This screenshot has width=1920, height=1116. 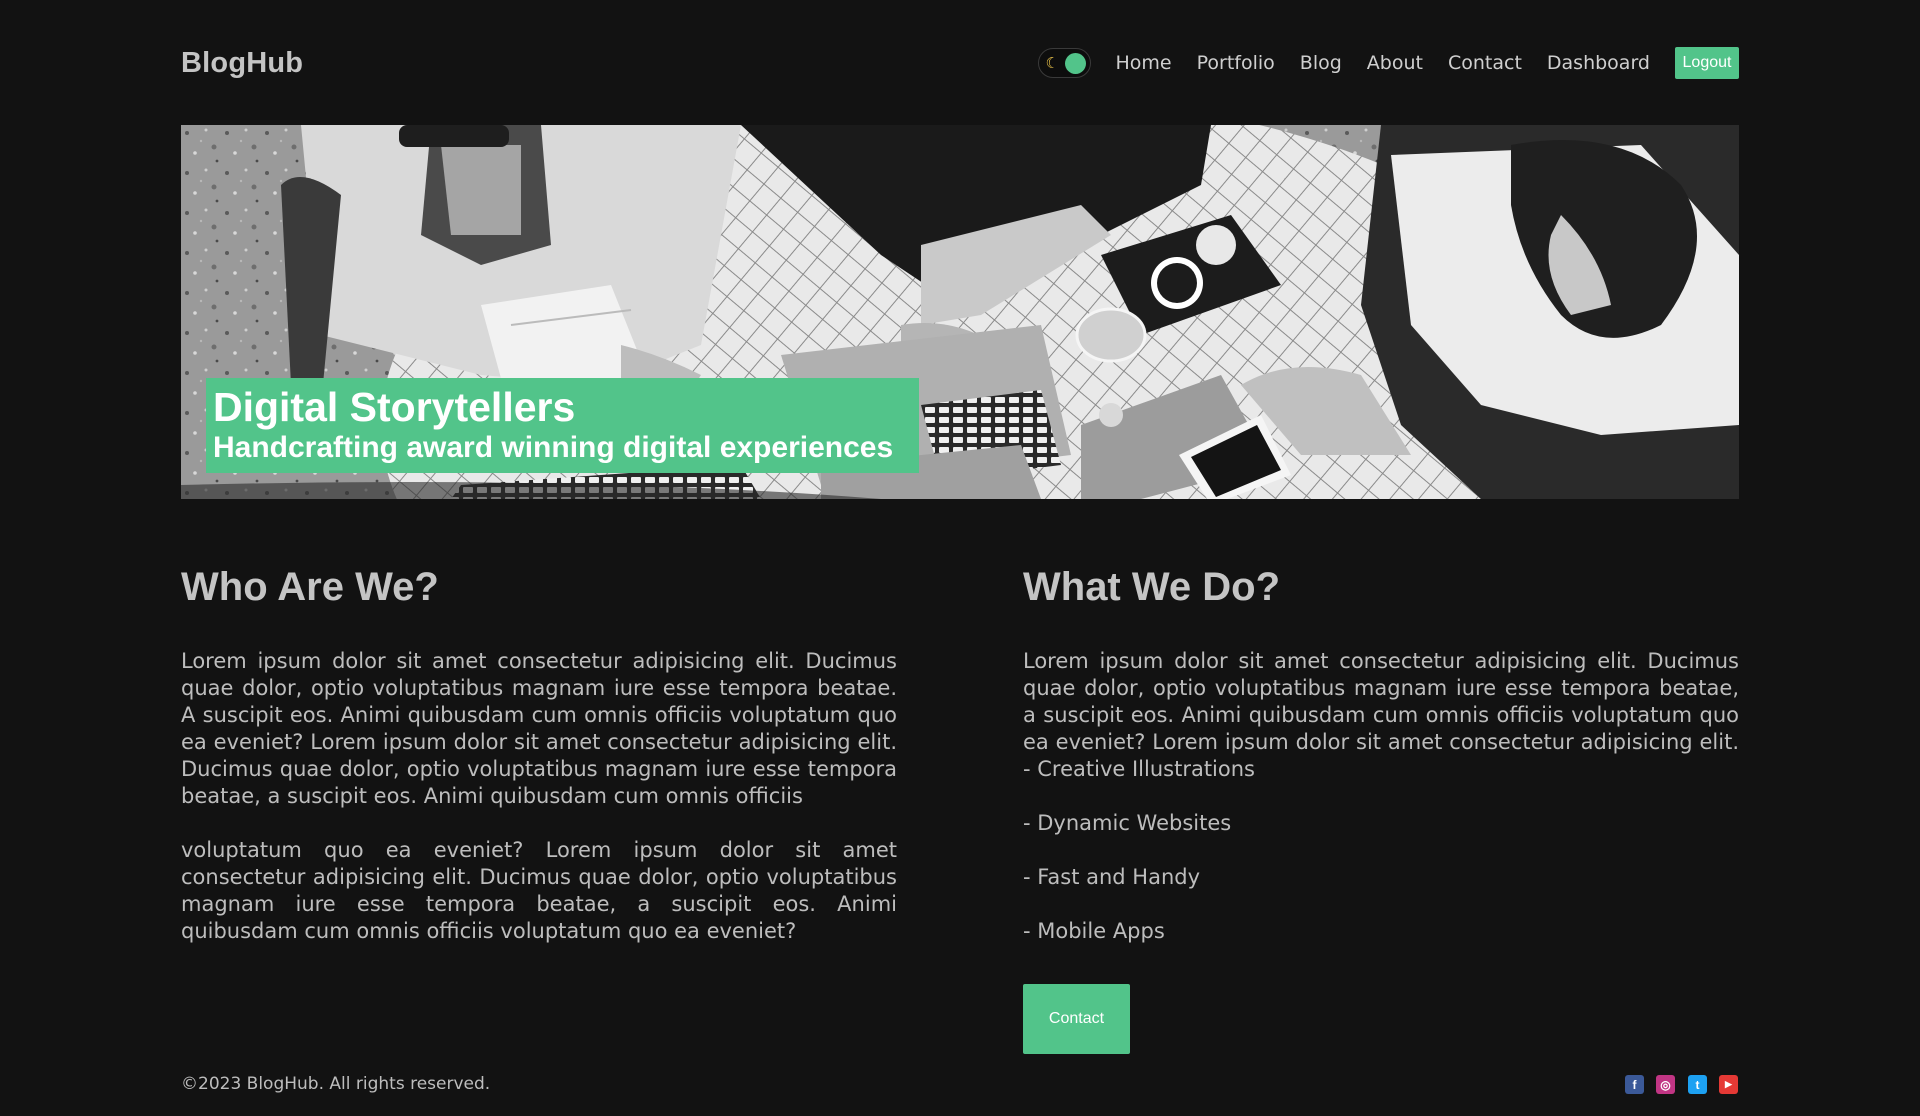 I want to click on who-heading: Who Are We?, so click(x=310, y=587).